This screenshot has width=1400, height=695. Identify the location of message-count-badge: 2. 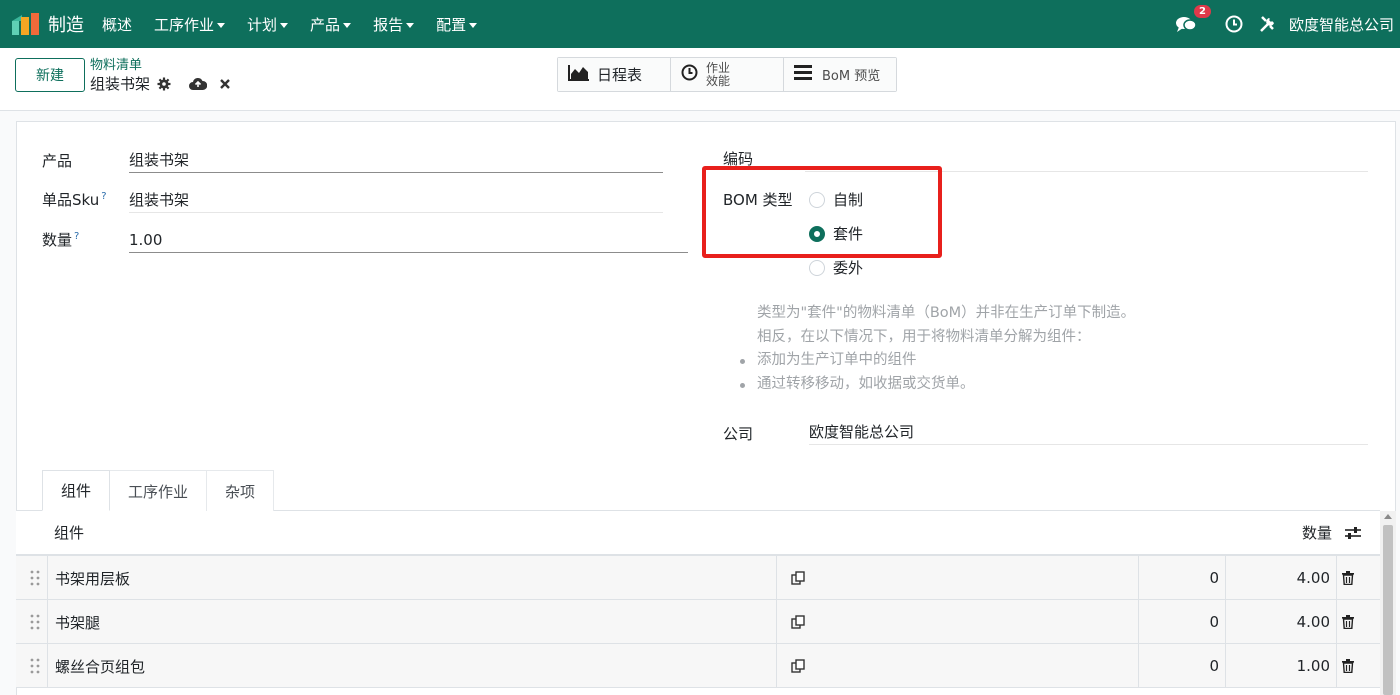
(1202, 11).